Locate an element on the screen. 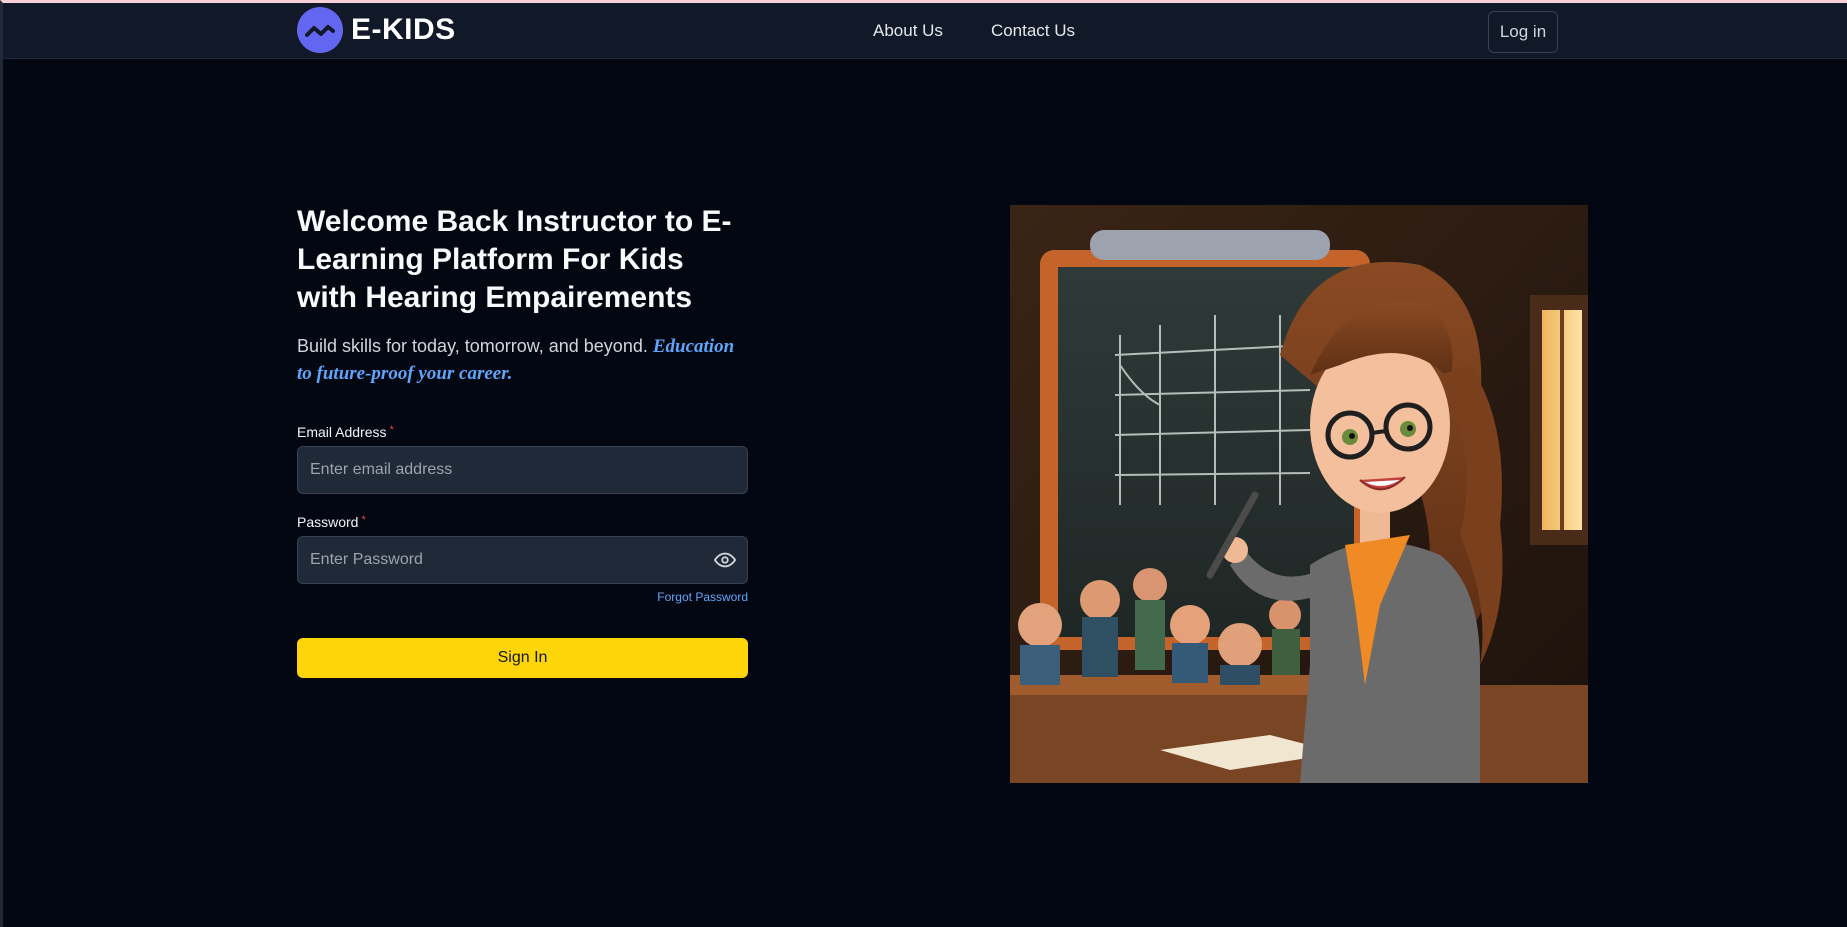 This screenshot has height=927, width=1847. brand: E-KIDS is located at coordinates (376, 30).